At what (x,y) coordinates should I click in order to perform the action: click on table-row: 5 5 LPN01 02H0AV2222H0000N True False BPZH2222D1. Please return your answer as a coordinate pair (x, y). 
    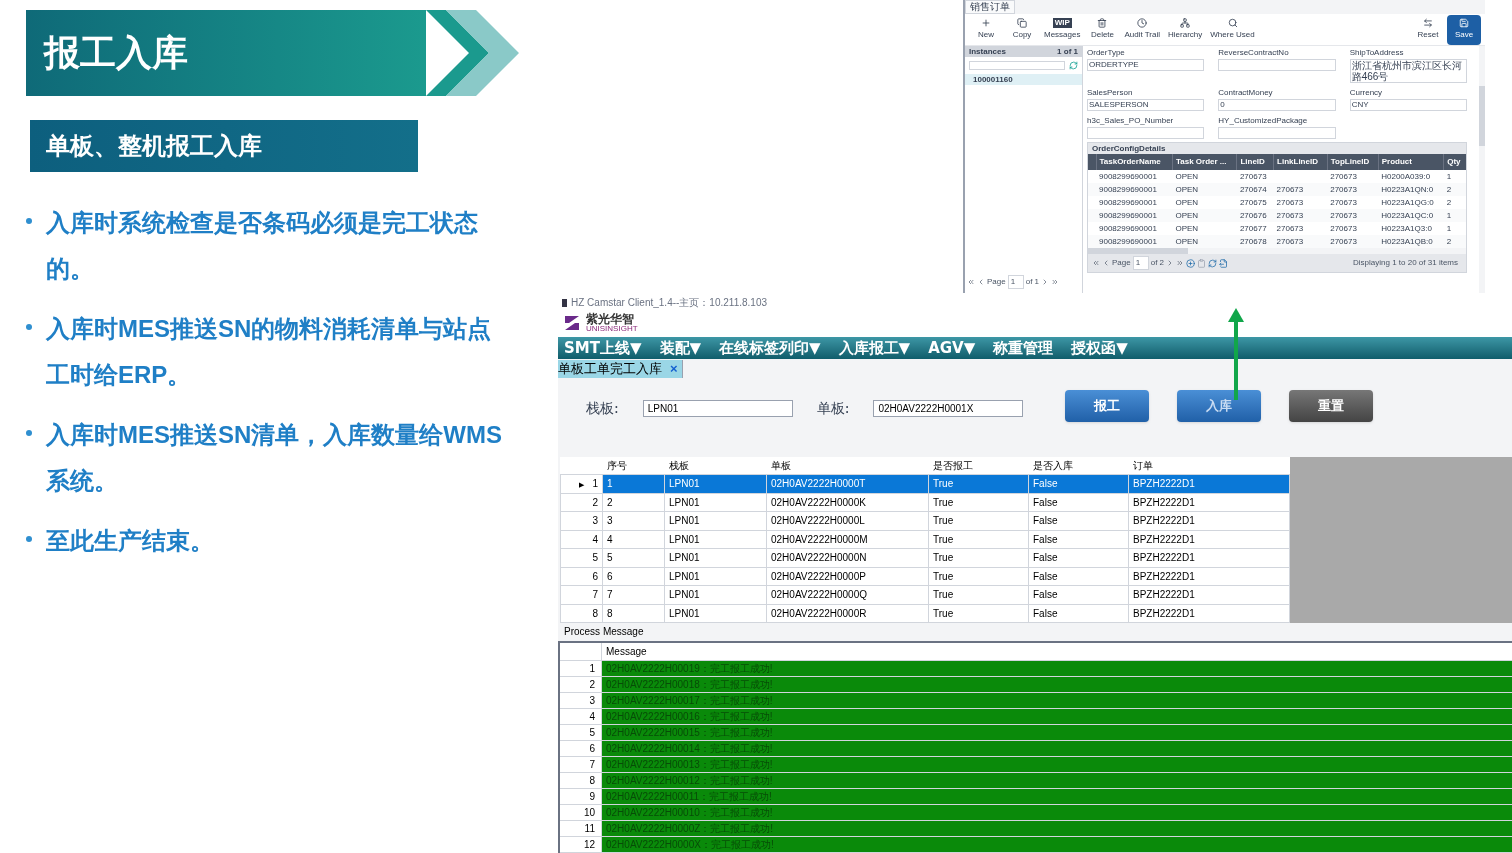
    Looking at the image, I should click on (925, 557).